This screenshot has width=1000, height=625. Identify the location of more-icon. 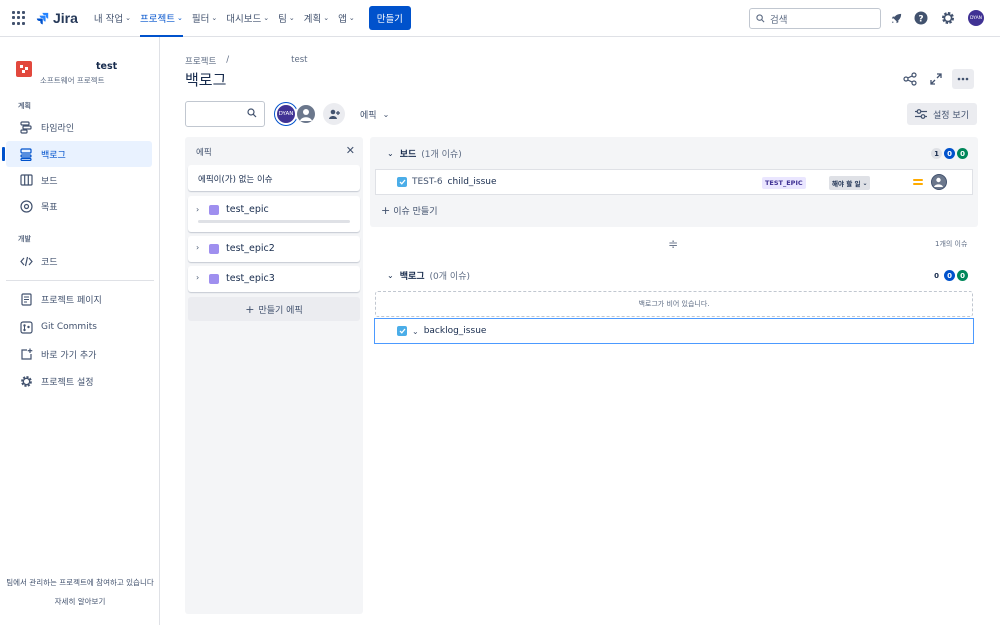
(963, 79).